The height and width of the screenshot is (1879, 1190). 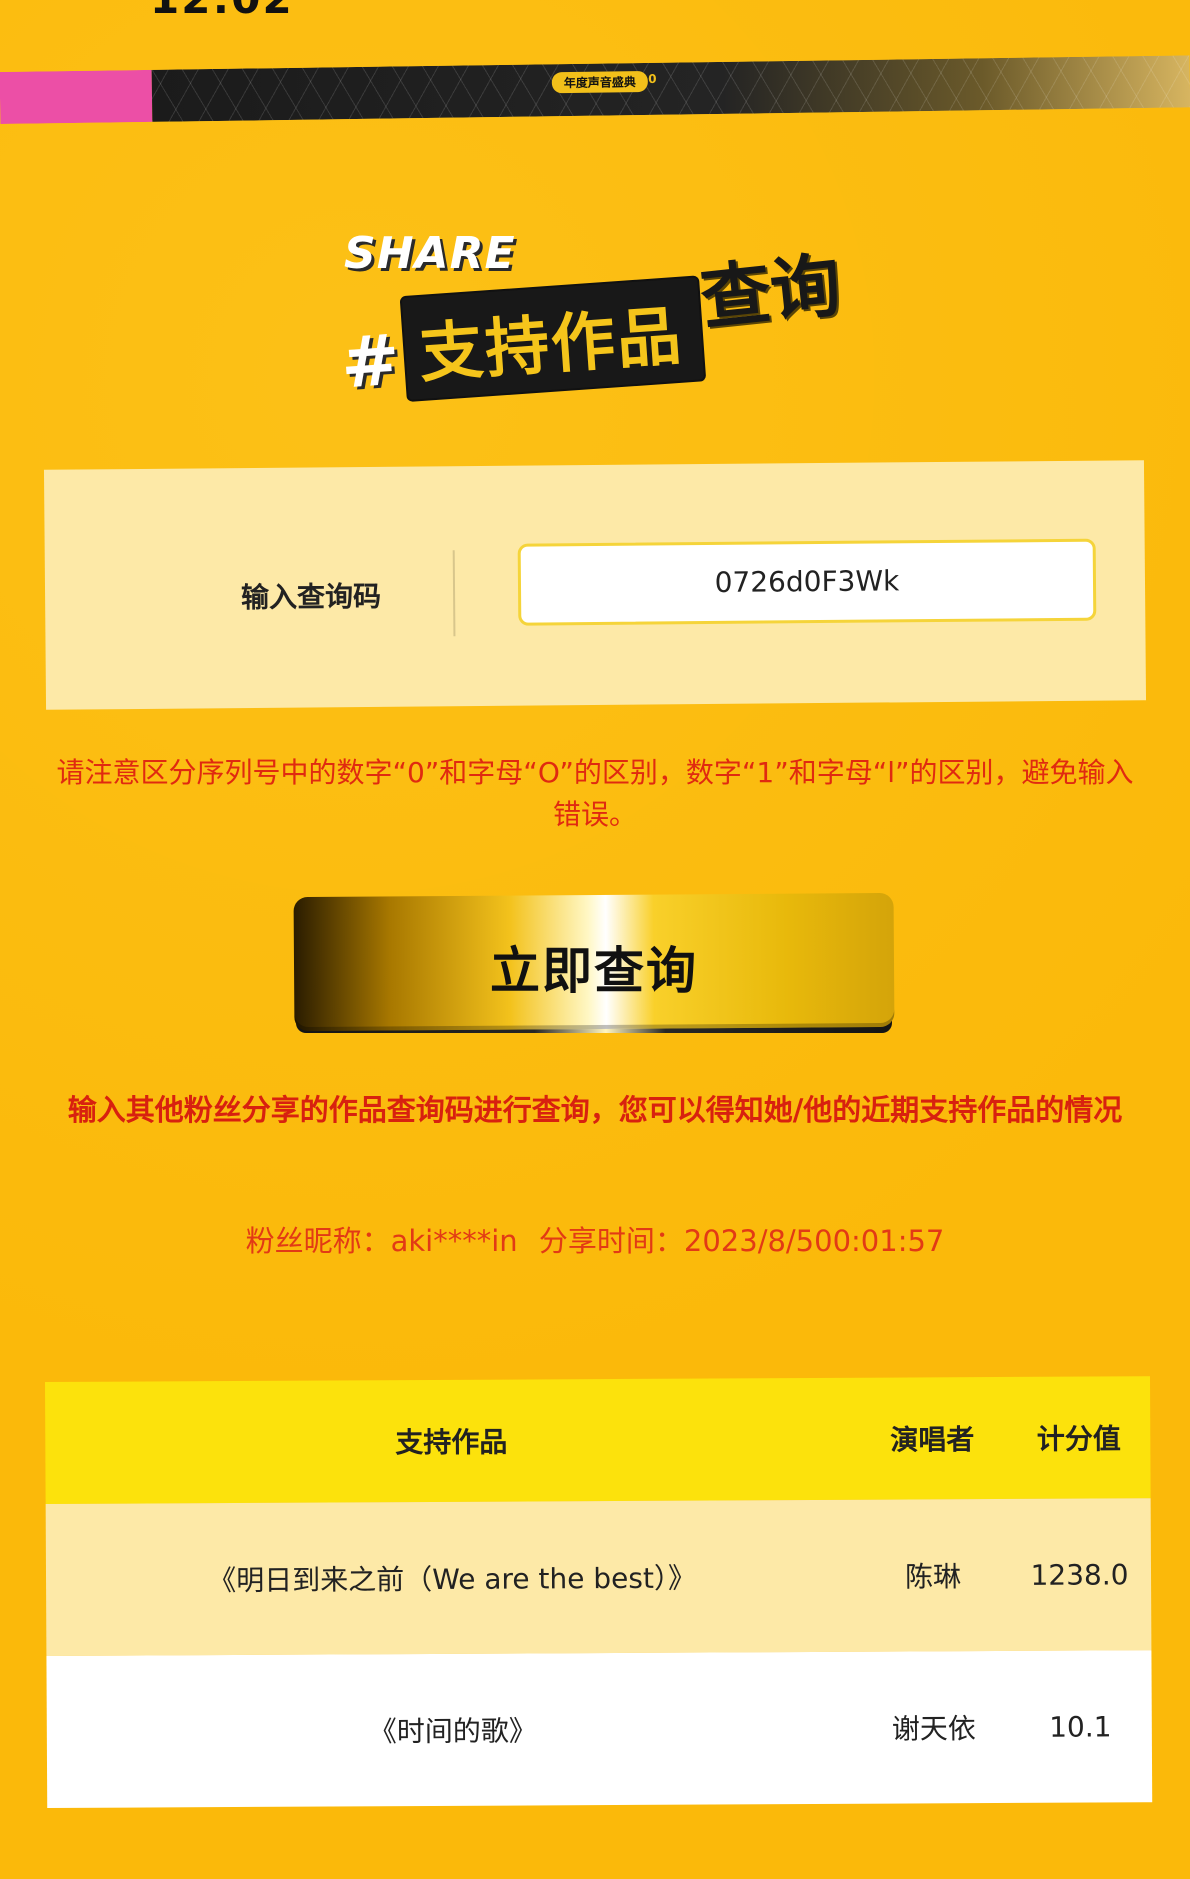 What do you see at coordinates (594, 971) in the screenshot?
I see `query-button-label: 立即查询` at bounding box center [594, 971].